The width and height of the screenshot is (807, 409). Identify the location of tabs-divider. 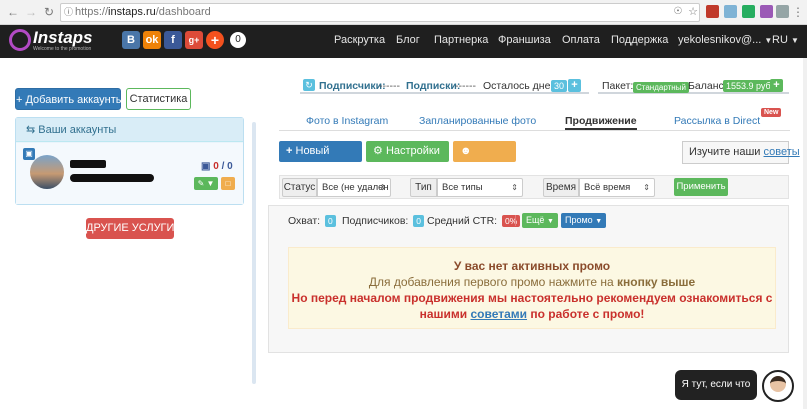
(534, 130).